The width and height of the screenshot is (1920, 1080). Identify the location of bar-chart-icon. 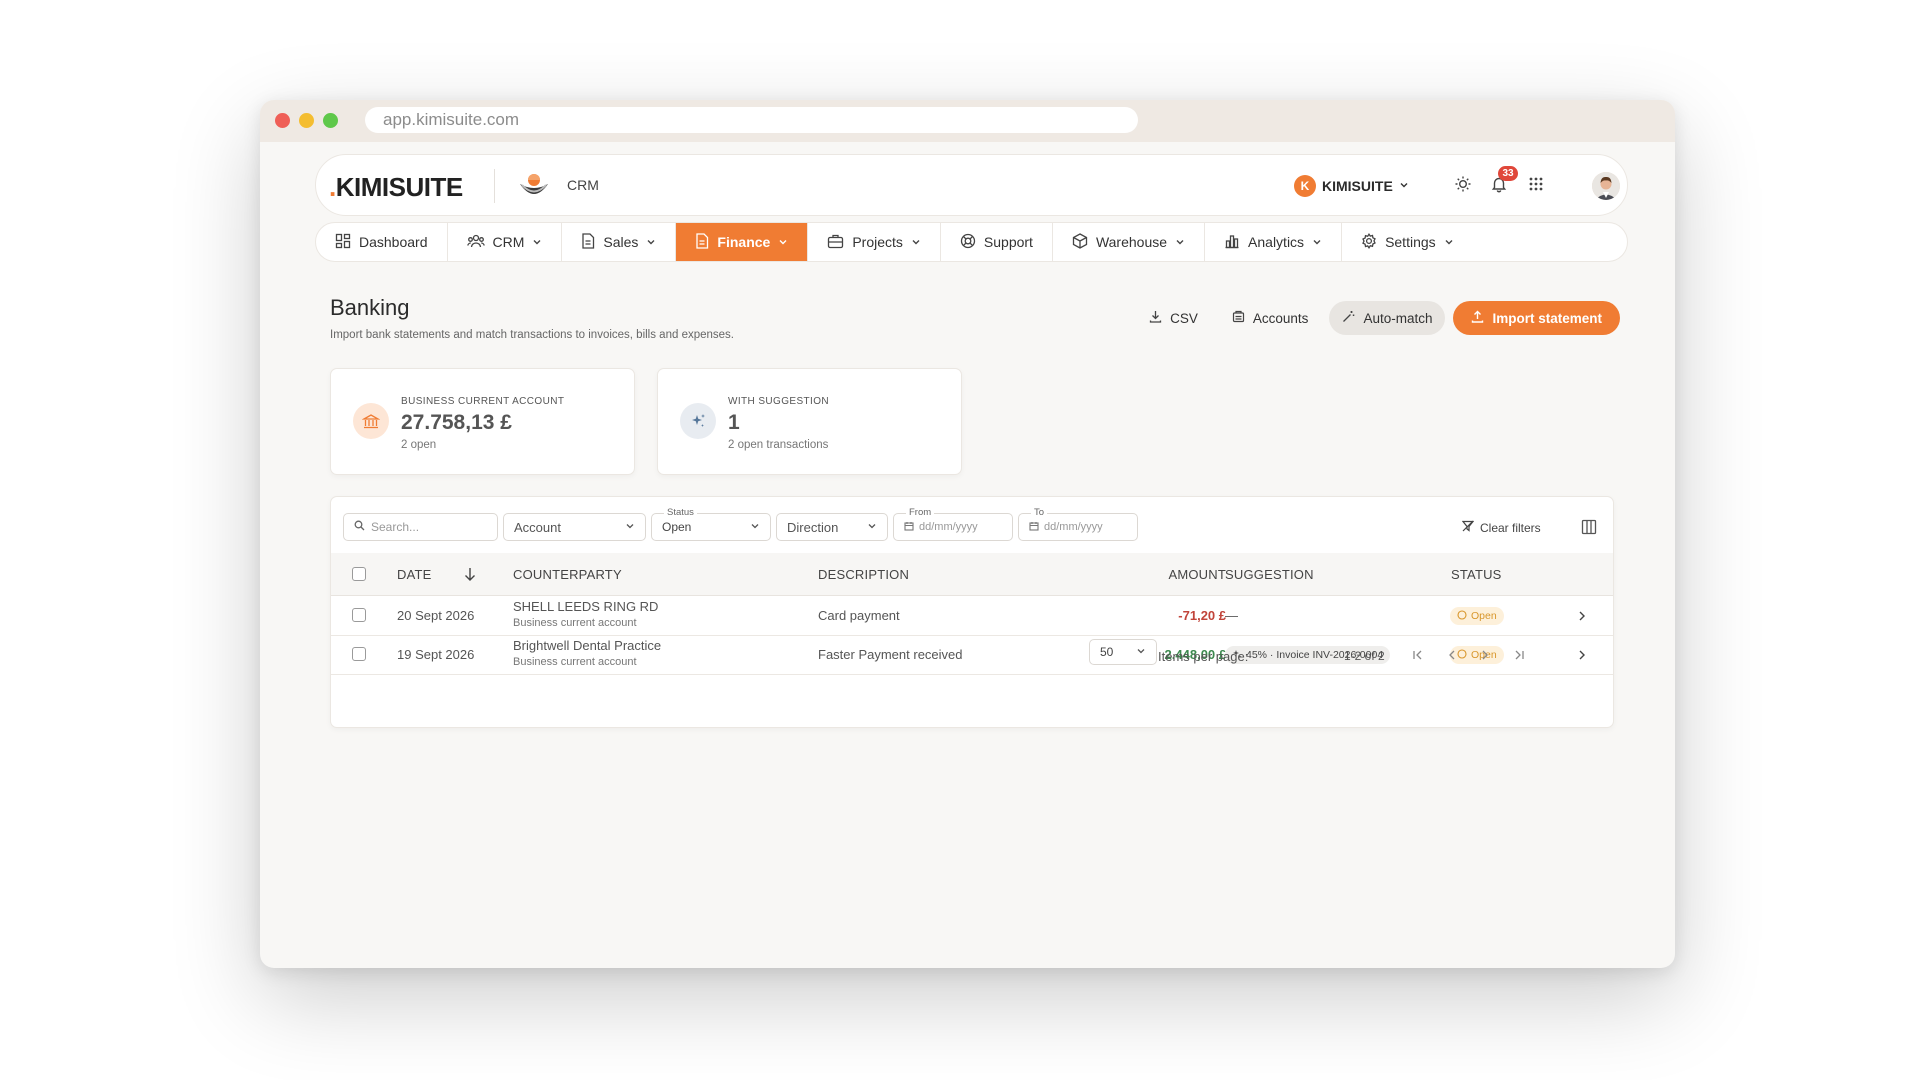
(1232, 242).